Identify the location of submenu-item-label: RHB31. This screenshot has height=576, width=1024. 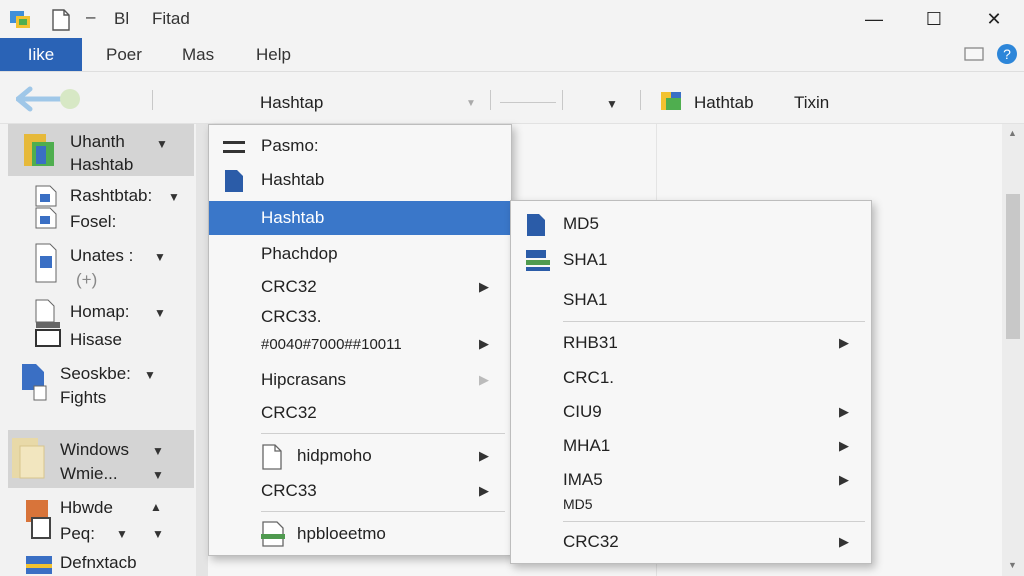
(590, 342).